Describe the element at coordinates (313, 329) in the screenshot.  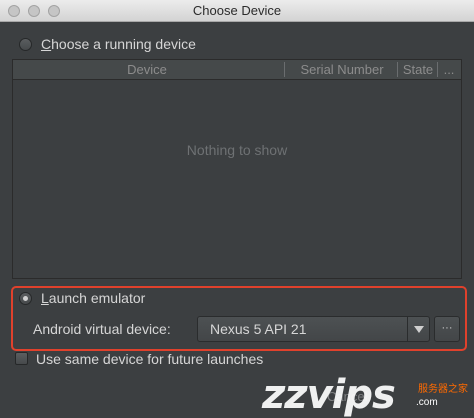
I see `android-virtual-device-select: Nexus 5 API 21` at that location.